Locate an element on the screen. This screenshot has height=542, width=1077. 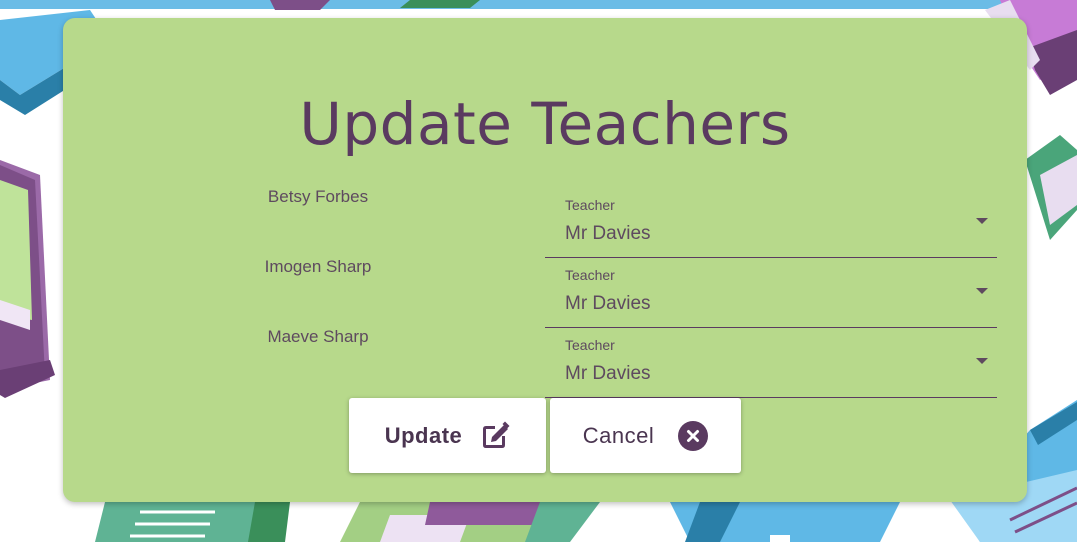
cancel-button-label: Cancel is located at coordinates (618, 435).